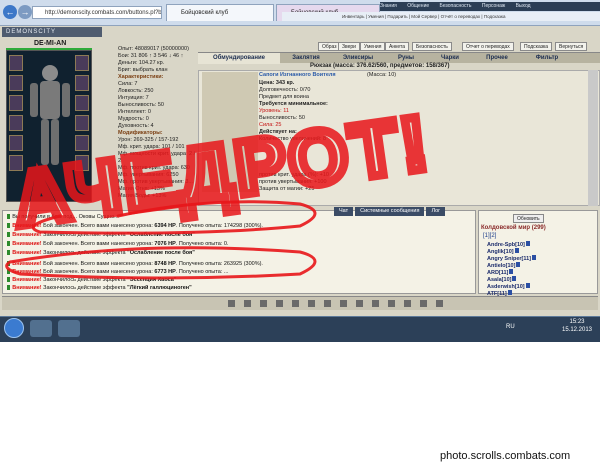 This screenshot has width=600, height=468. I want to click on photo-credit: photo.scrolls.combats.com, so click(505, 456).